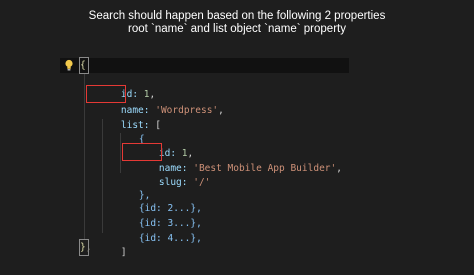 The image size is (474, 275). What do you see at coordinates (158, 125) in the screenshot?
I see `list-open-bracket: [` at bounding box center [158, 125].